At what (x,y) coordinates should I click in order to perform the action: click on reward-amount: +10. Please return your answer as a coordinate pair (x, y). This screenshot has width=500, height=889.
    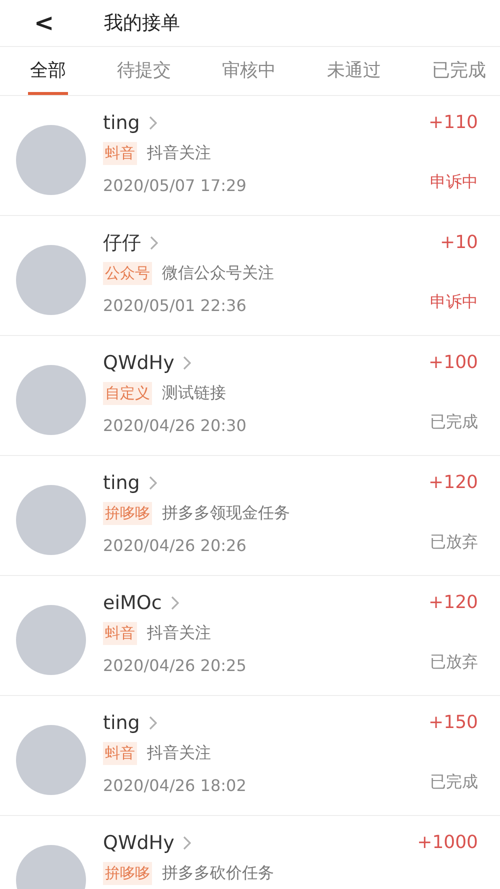
    Looking at the image, I should click on (459, 243).